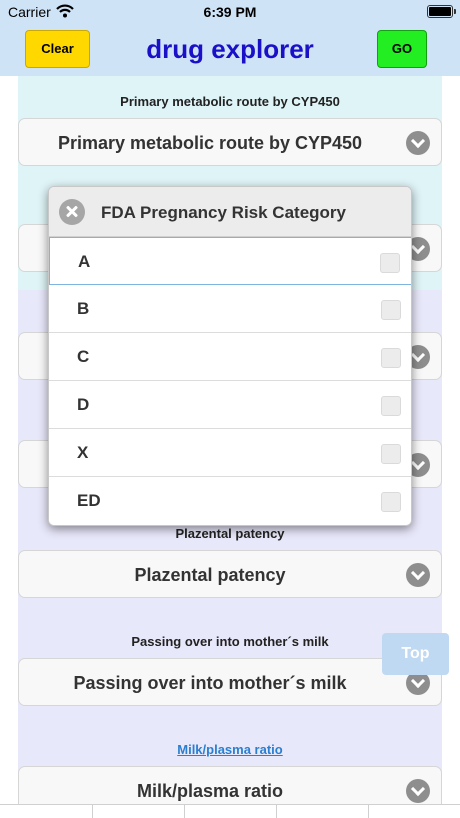  Describe the element at coordinates (83, 356) in the screenshot. I see `option-label: C` at that location.